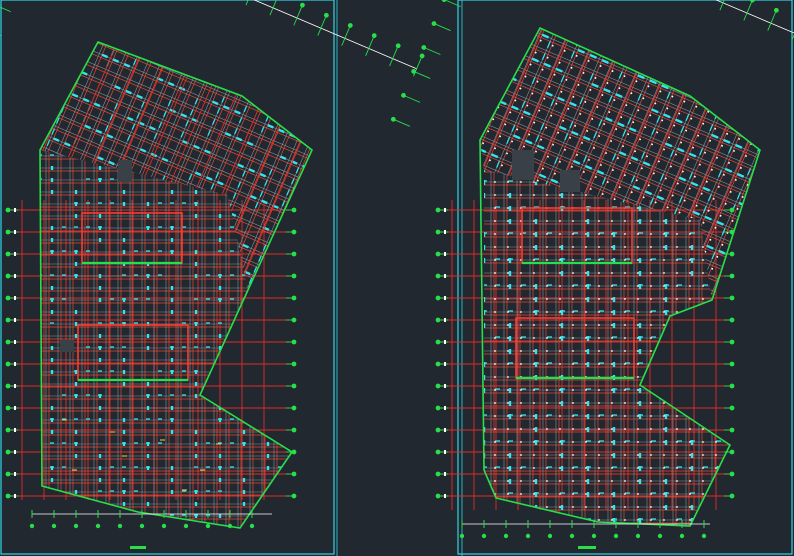  Describe the element at coordinates (15, 320) in the screenshot. I see `dimension-tick` at that location.